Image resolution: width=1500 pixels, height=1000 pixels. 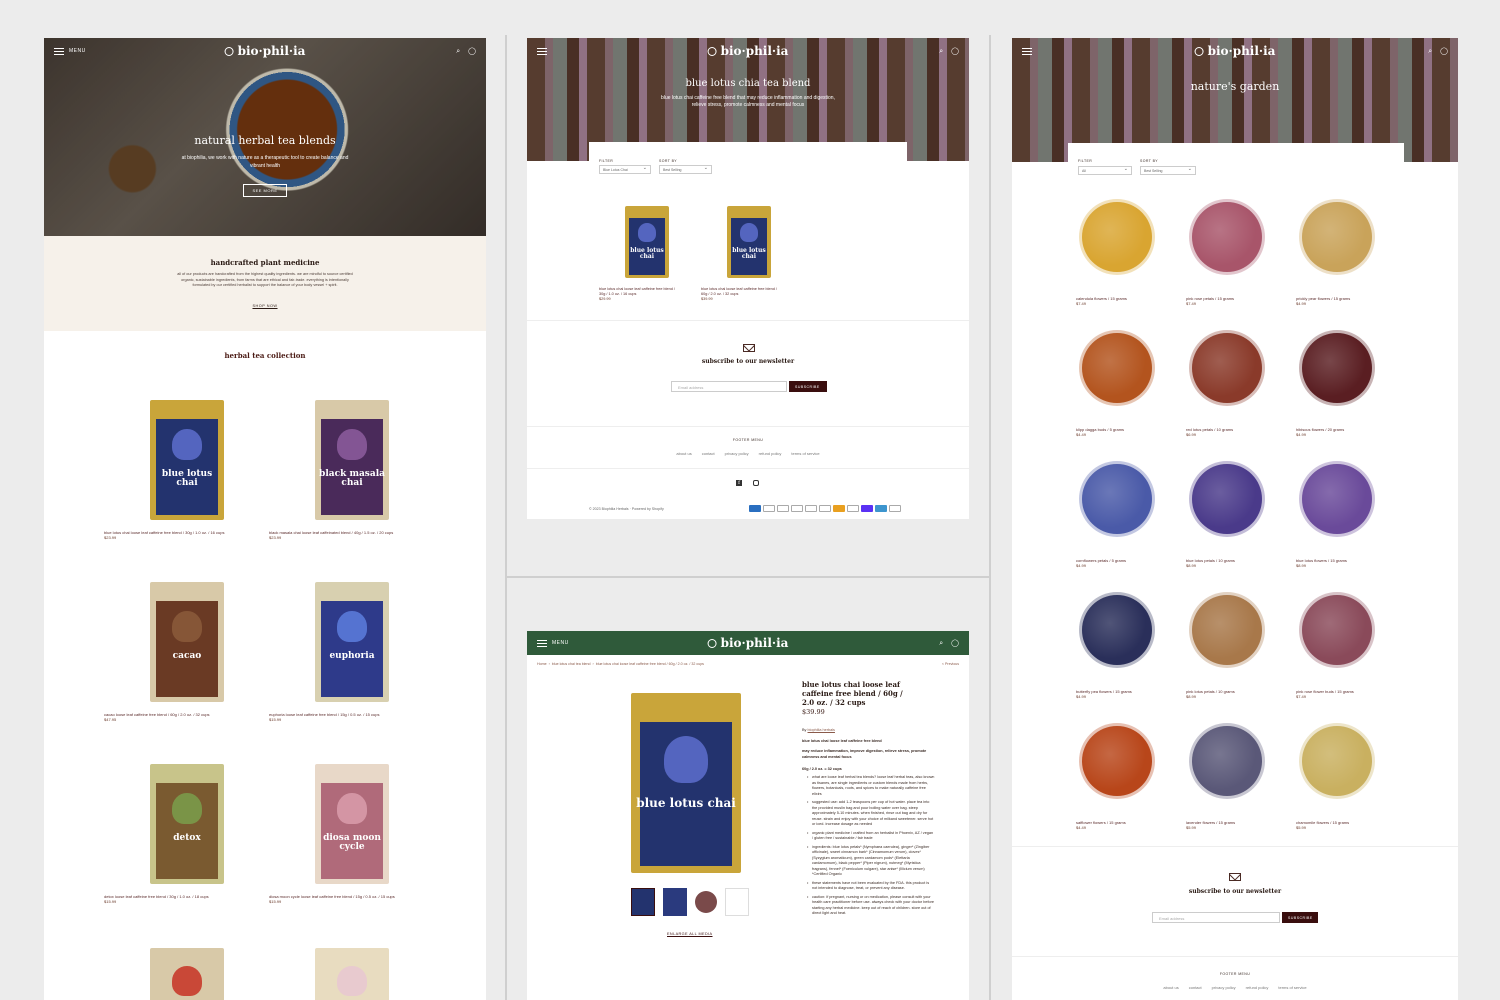 What do you see at coordinates (1104, 694) in the screenshot?
I see `product-card: butterfly pea flowers / 15 grams $4.99` at bounding box center [1104, 694].